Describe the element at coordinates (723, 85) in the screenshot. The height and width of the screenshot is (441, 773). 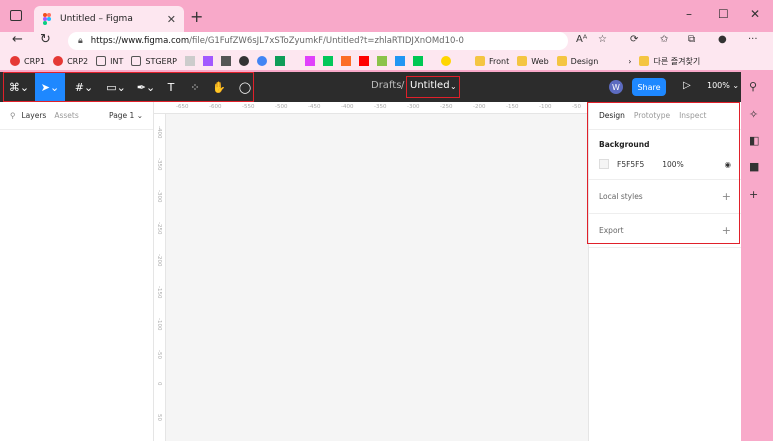
I see `zoom-select: 100% ⌄` at that location.